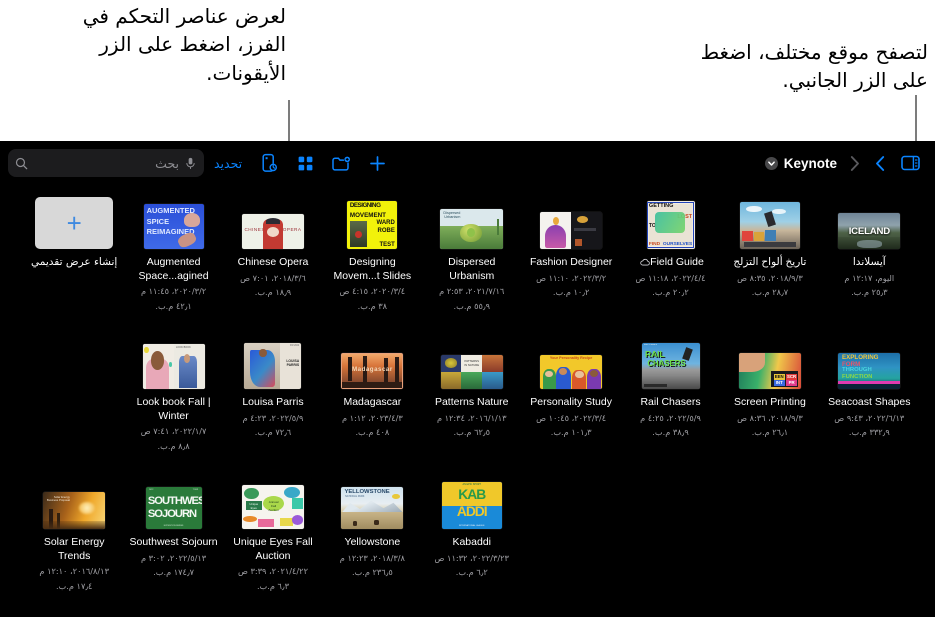 This screenshot has height=617, width=935. Describe the element at coordinates (372, 557) in the screenshot. I see `document-date: ٢٠١٨/٣/٨، ١٢:٢٣ م` at that location.